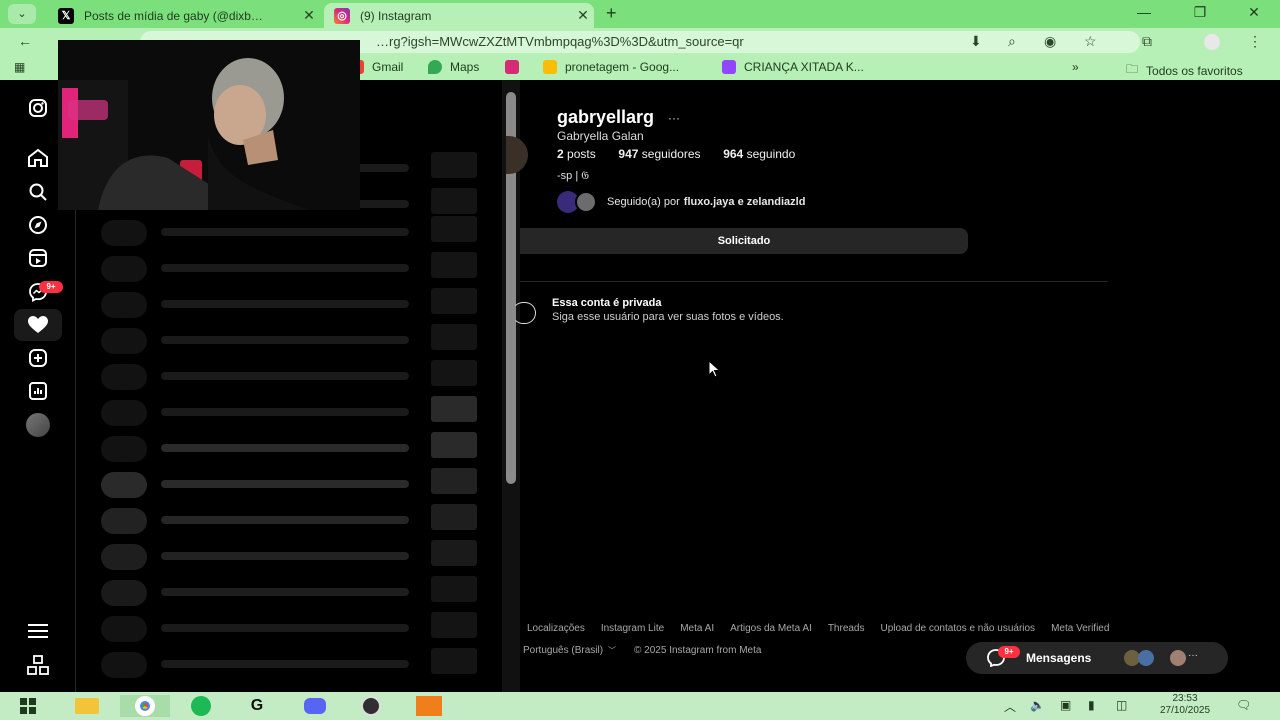 This screenshot has width=1280, height=720. Describe the element at coordinates (28, 706) in the screenshot. I see `windows-start-icon` at that location.